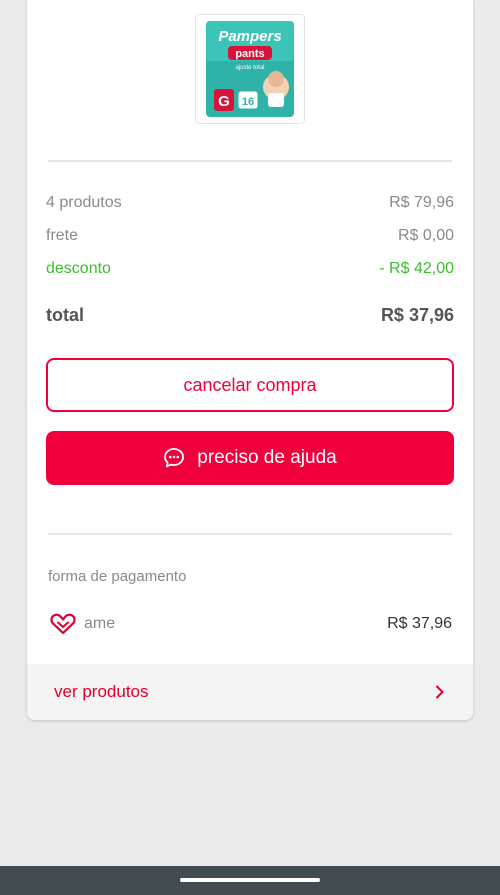  Describe the element at coordinates (65, 315) in the screenshot. I see `total-label: total` at that location.